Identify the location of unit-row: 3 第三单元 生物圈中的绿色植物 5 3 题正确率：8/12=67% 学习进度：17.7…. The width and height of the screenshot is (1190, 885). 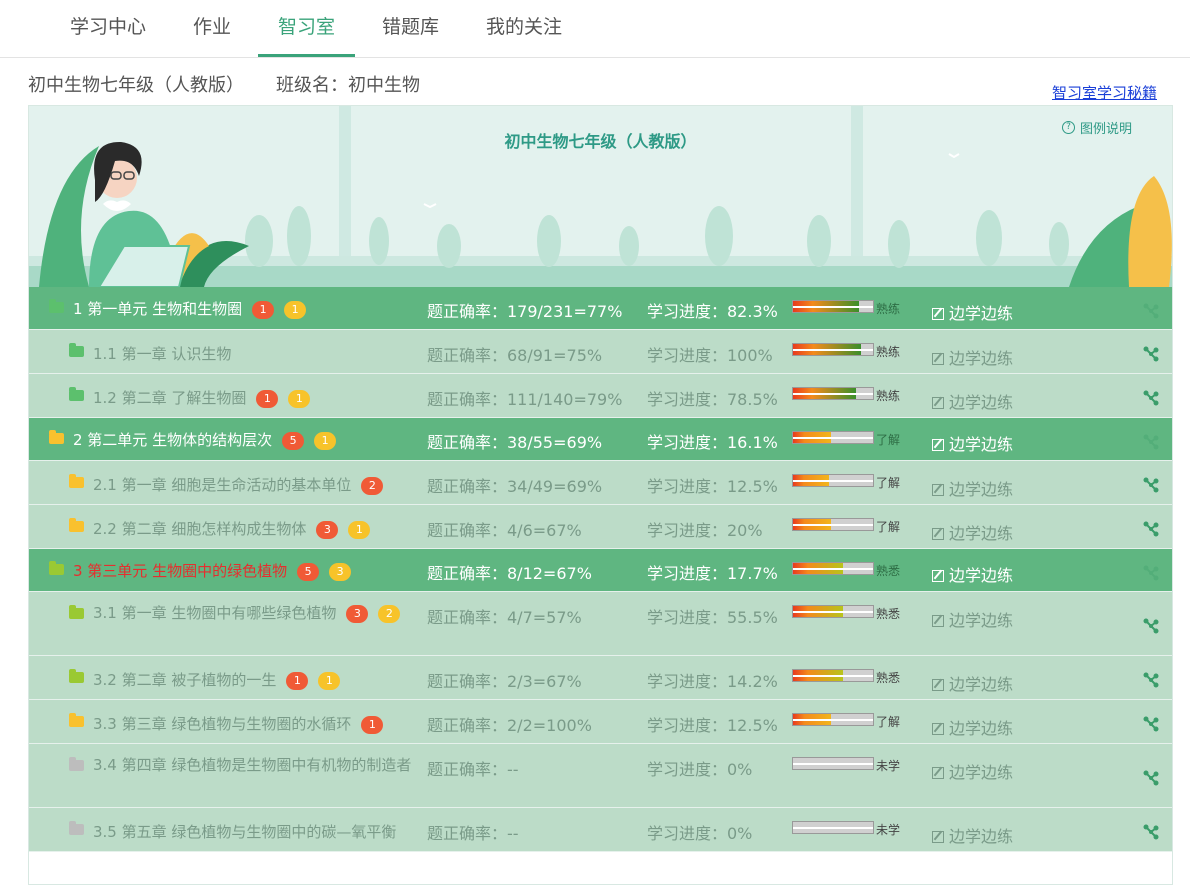
(600, 570).